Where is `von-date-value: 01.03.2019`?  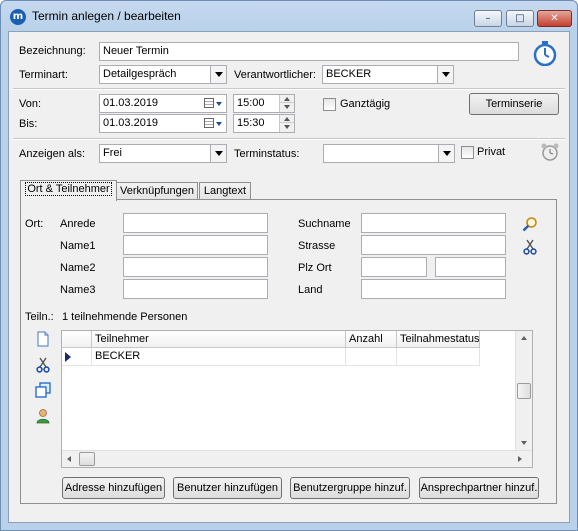
von-date-value: 01.03.2019 is located at coordinates (131, 103).